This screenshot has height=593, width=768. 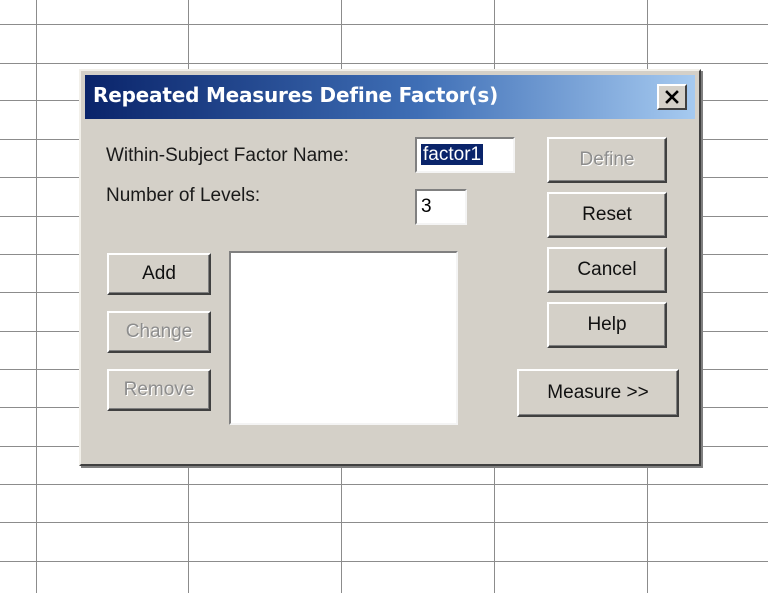 I want to click on factor-name-input: factor1, so click(x=465, y=155).